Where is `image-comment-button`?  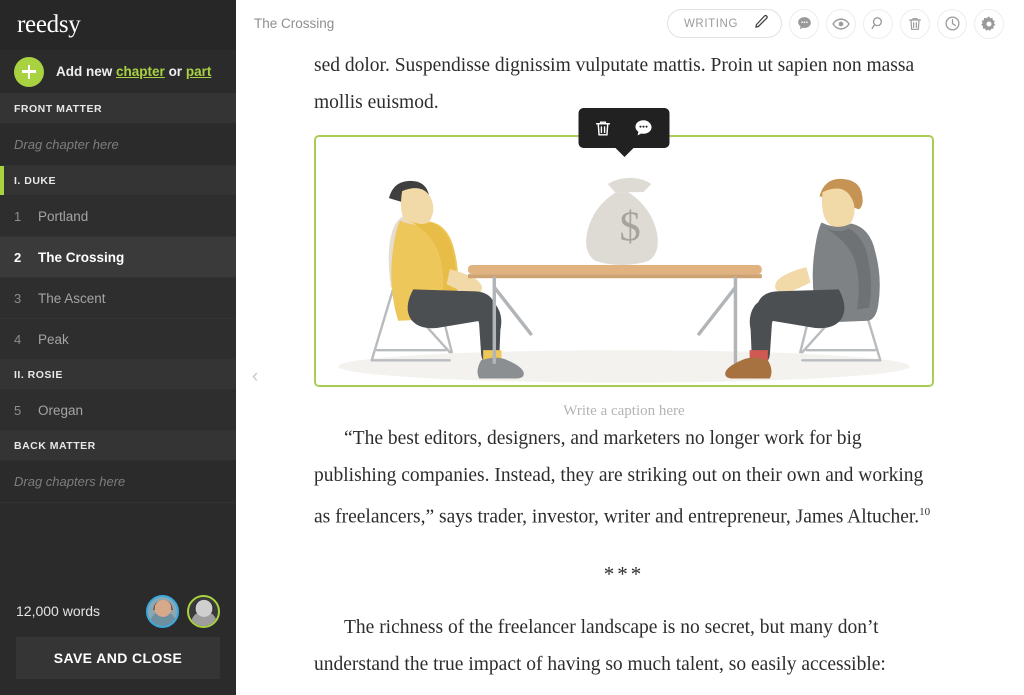
image-comment-button is located at coordinates (644, 128).